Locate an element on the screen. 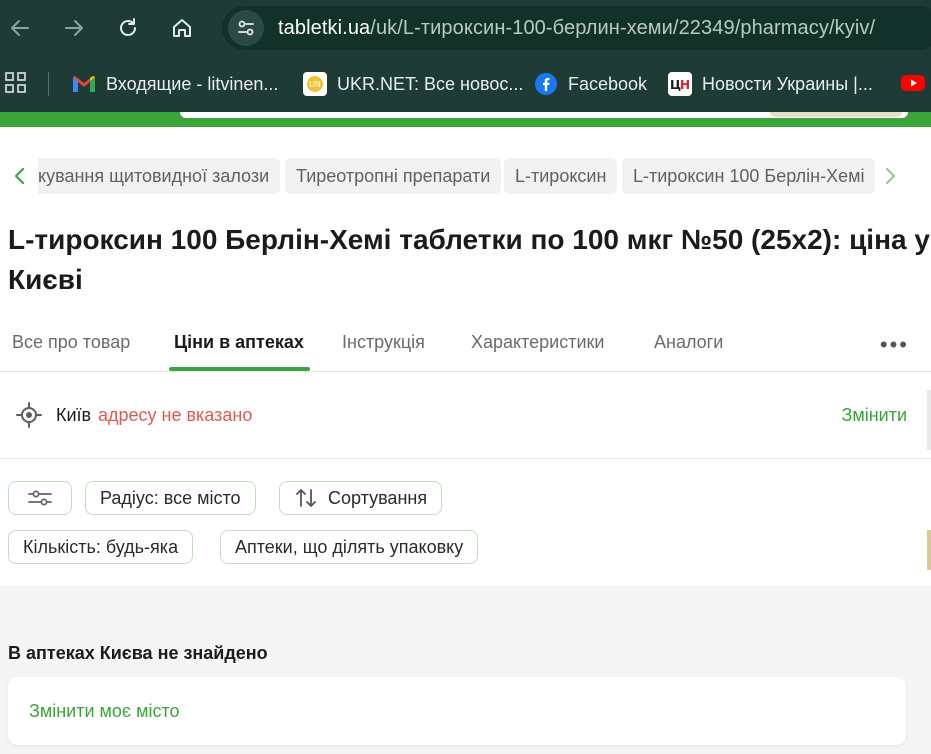  back-button is located at coordinates (20, 28).